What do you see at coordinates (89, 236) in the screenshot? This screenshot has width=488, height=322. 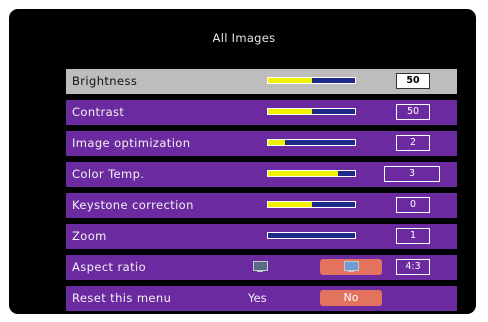 I see `row-label: Zoom` at bounding box center [89, 236].